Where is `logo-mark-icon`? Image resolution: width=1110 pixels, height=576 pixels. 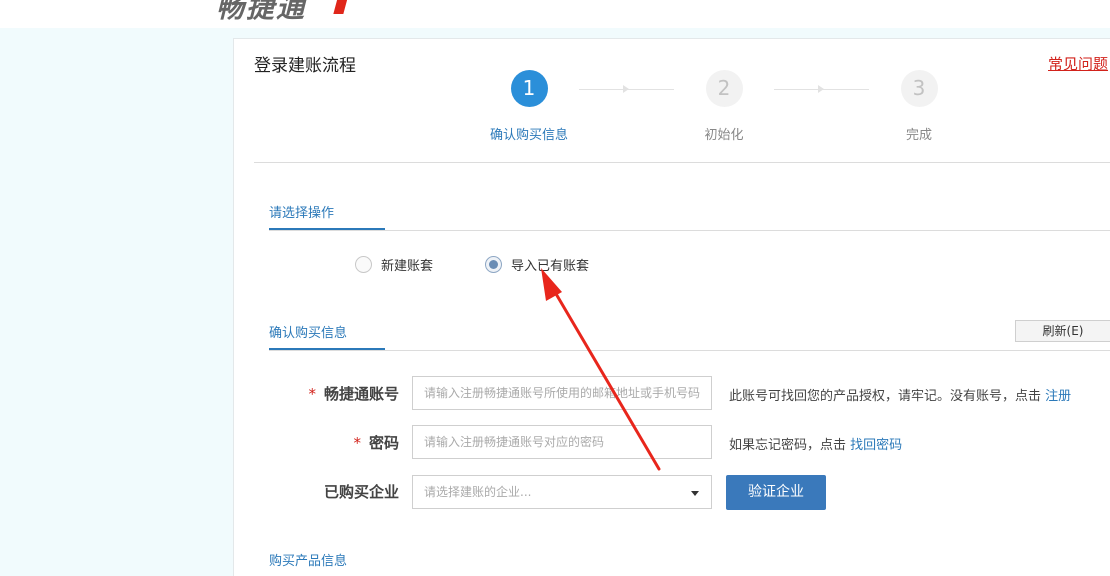 logo-mark-icon is located at coordinates (341, 7).